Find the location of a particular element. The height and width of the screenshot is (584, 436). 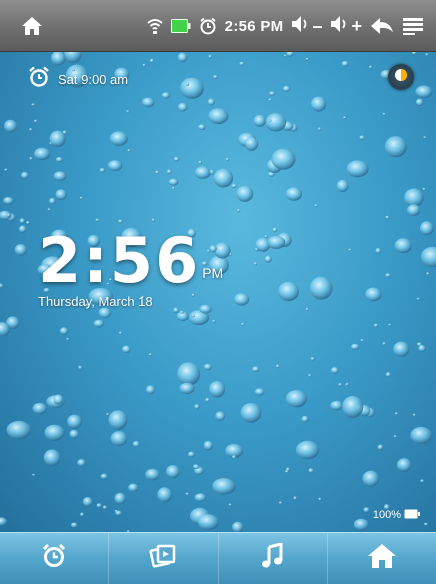

volume-up-button: + is located at coordinates (346, 26).